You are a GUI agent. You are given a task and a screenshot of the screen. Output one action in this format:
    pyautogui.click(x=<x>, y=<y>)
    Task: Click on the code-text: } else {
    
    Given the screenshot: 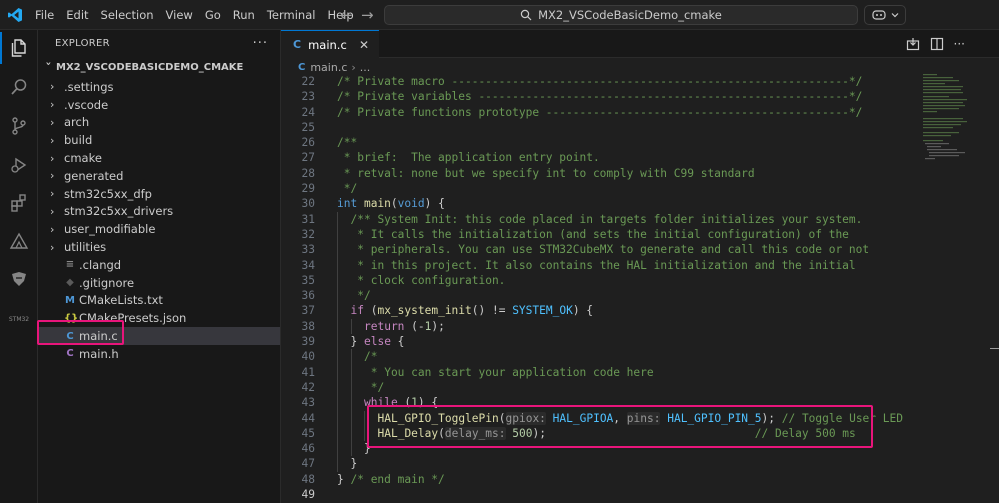 What is the action you would take?
    pyautogui.click(x=378, y=341)
    